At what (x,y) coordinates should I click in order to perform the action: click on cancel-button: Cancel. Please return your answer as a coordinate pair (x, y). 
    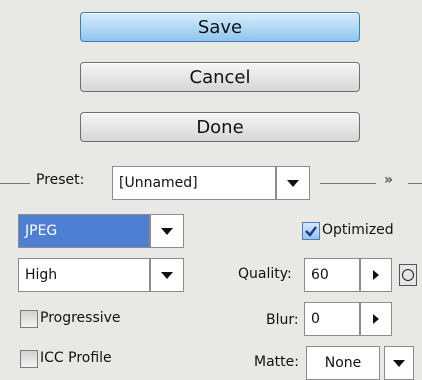
    Looking at the image, I should click on (220, 77).